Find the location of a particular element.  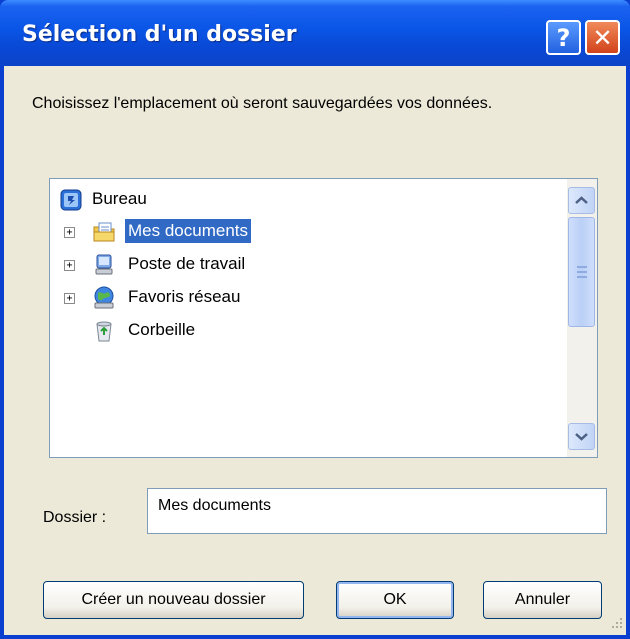

tree-item-label: Favoris réseau is located at coordinates (184, 296).